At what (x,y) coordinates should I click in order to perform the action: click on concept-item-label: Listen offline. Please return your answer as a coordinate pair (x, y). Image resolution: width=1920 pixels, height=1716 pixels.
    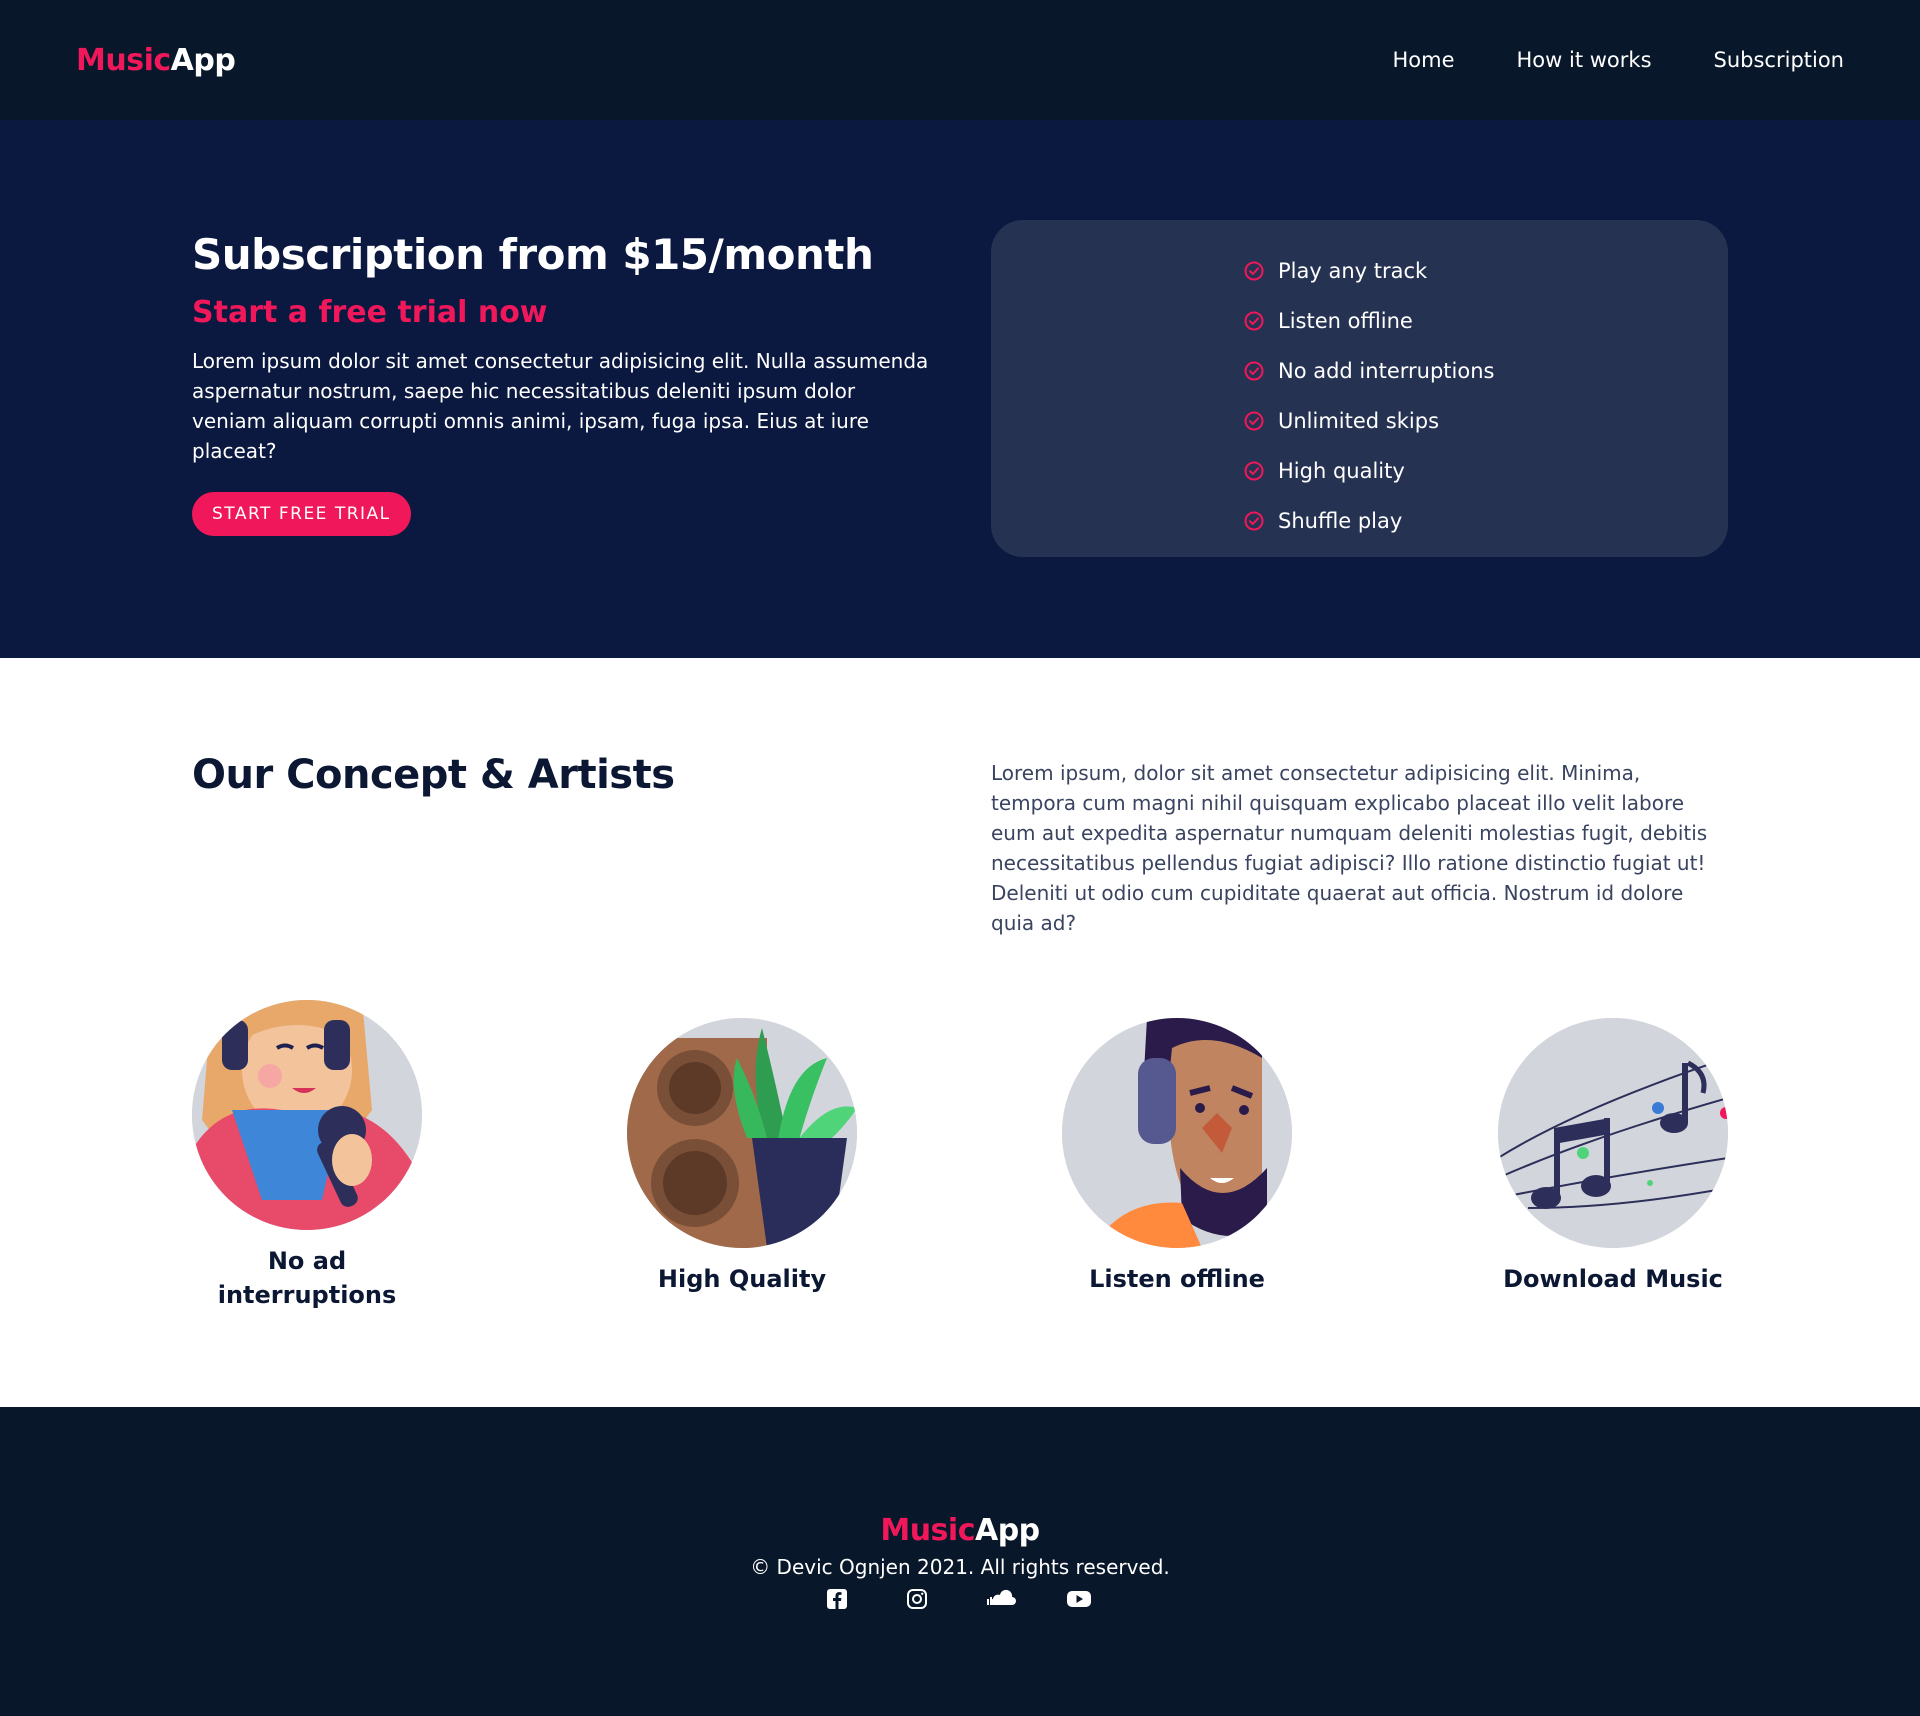
    Looking at the image, I should click on (1177, 1279).